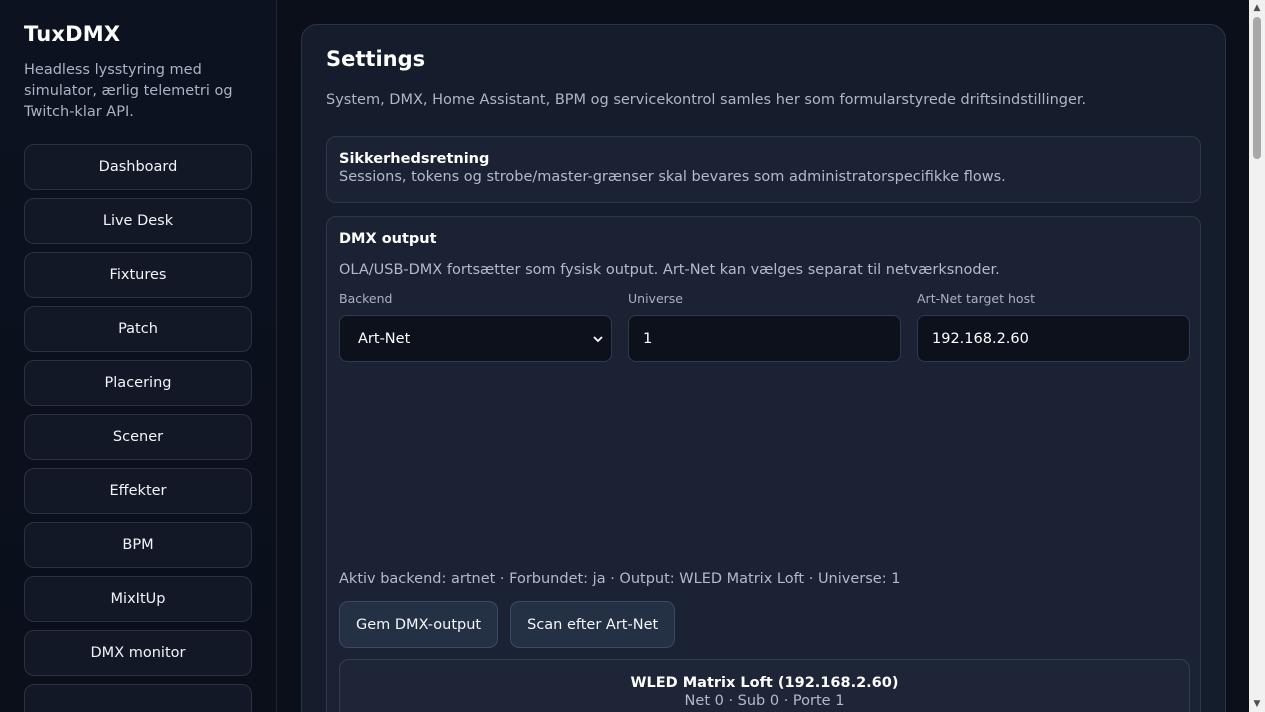 Image resolution: width=1265 pixels, height=712 pixels. I want to click on sidebar-item-scener: Scener, so click(138, 437).